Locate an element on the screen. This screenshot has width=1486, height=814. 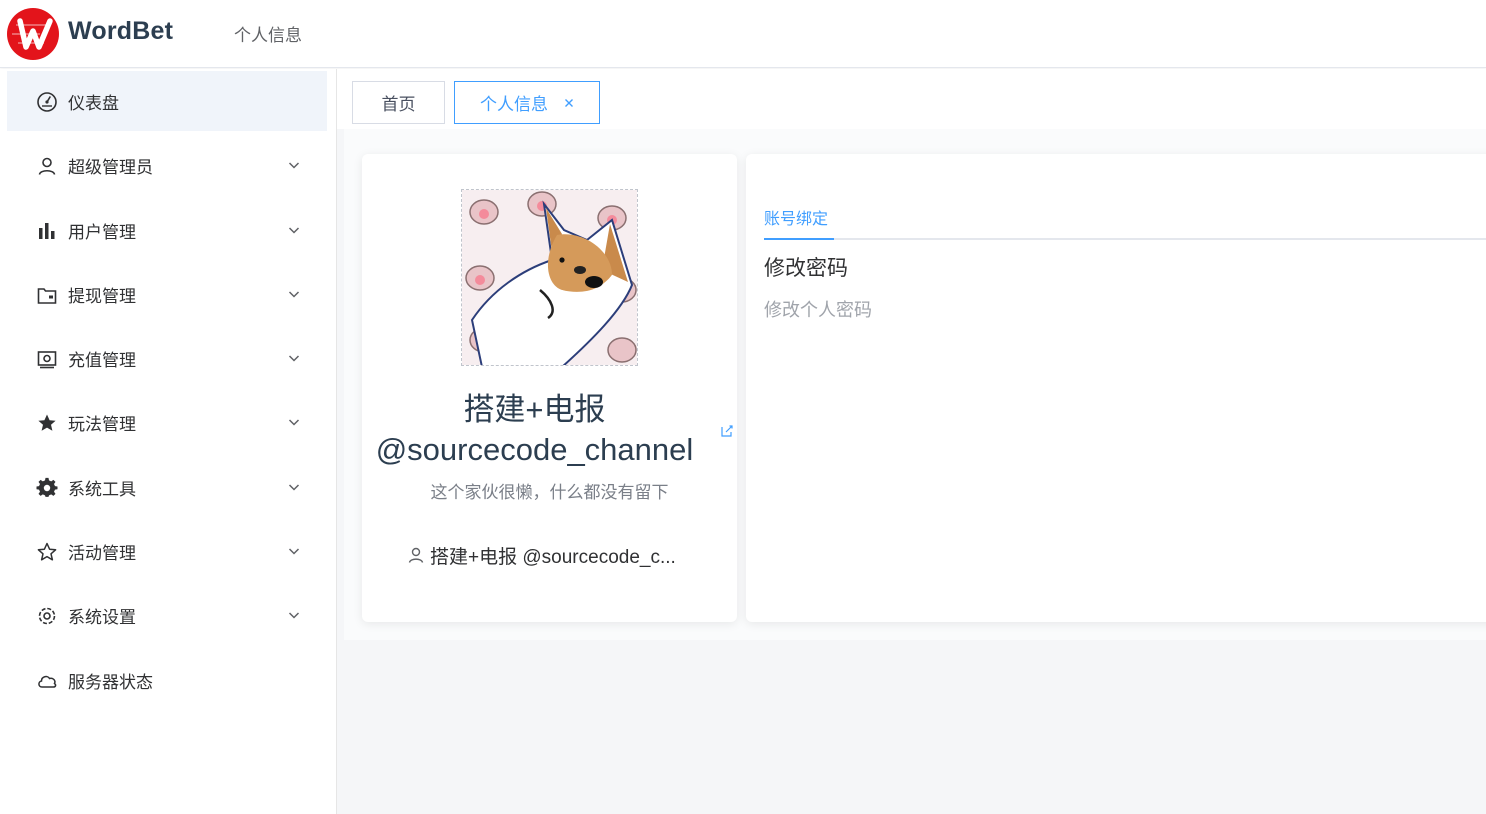
money-icon is located at coordinates (47, 360).